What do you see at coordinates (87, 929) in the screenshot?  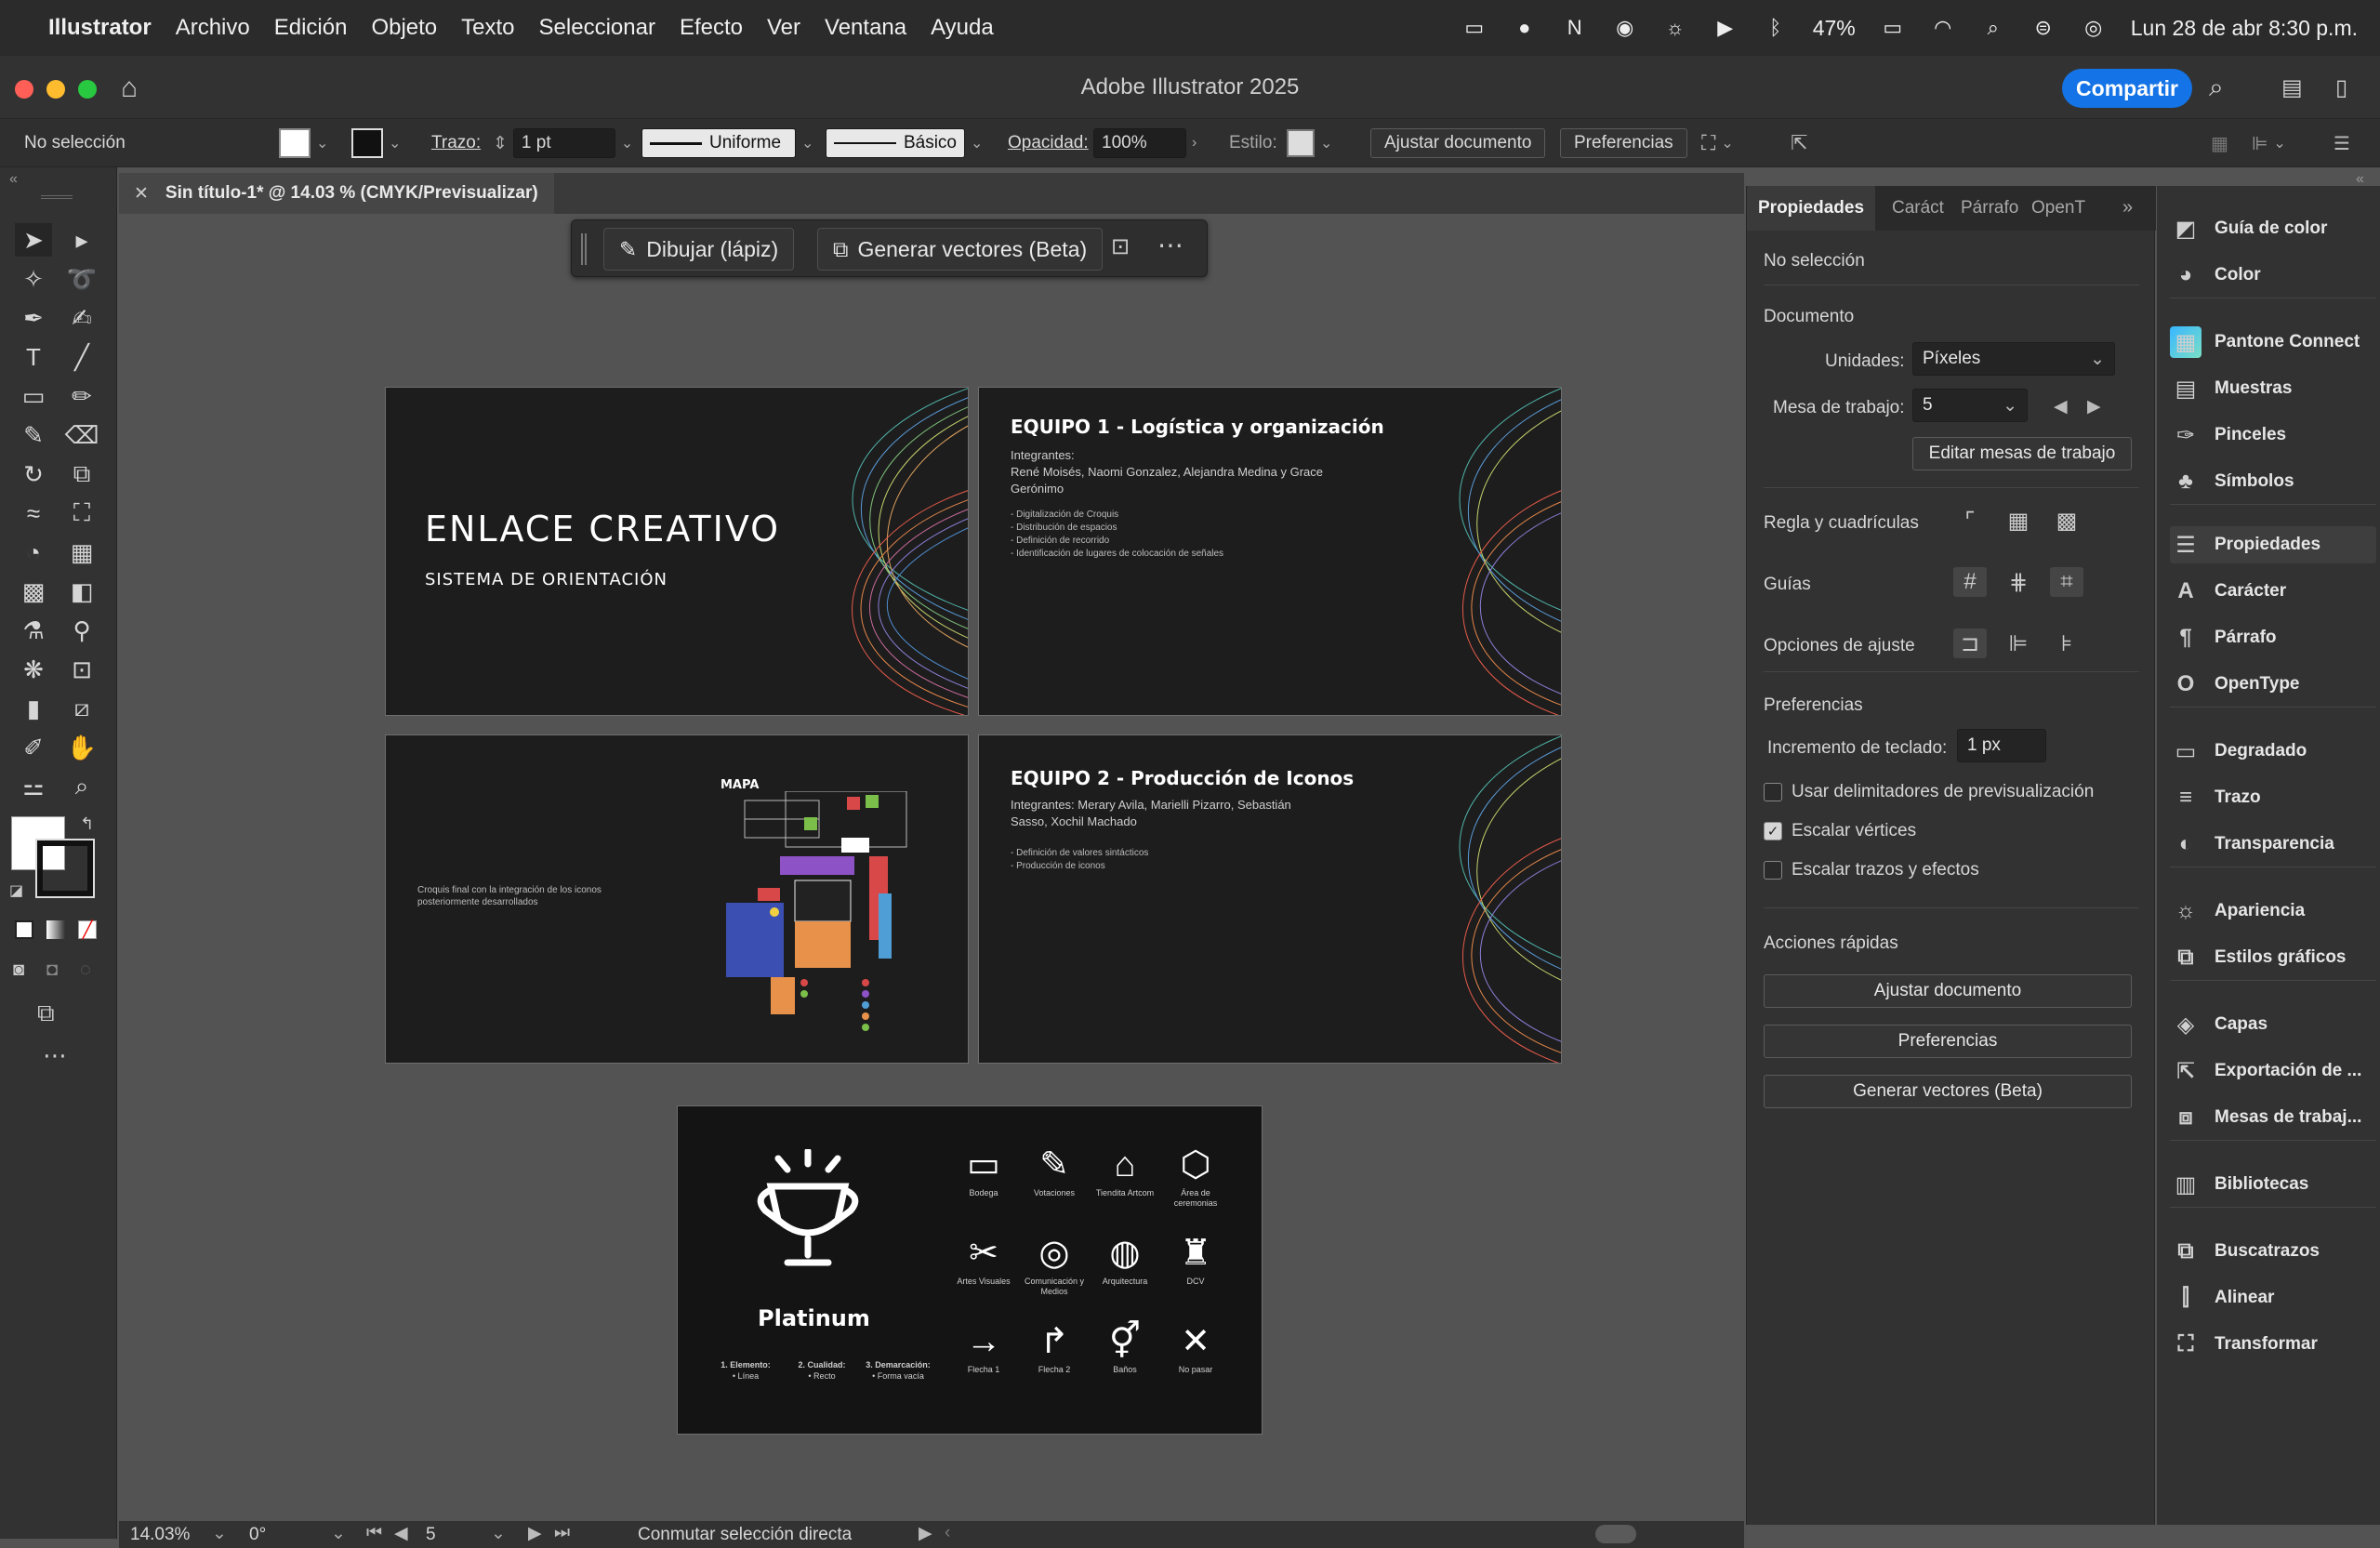 I see `none-mode-icon: ╱` at bounding box center [87, 929].